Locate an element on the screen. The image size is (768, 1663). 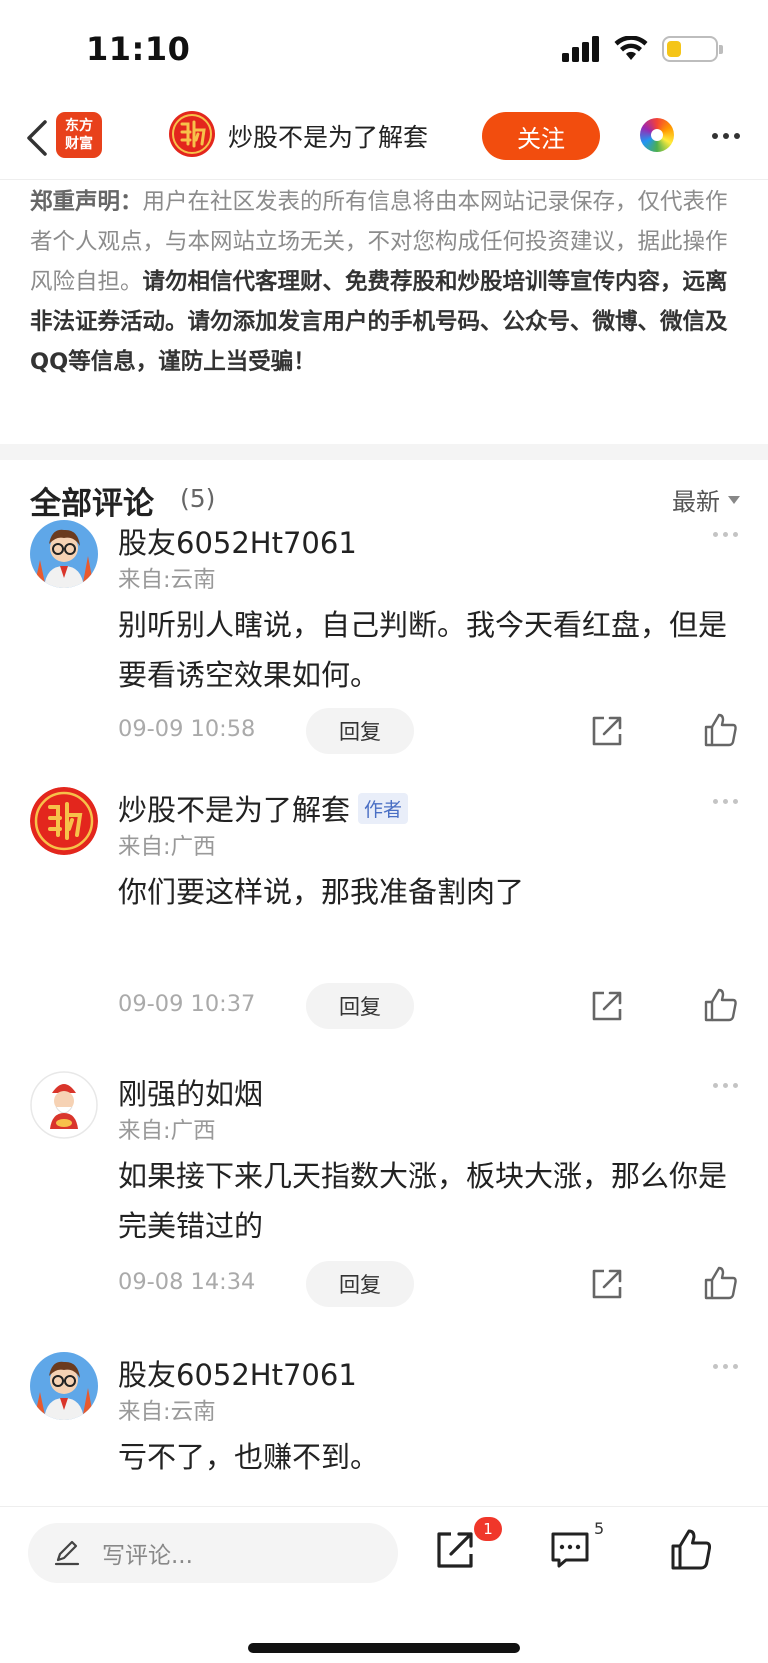
home-indicator is located at coordinates (384, 1648).